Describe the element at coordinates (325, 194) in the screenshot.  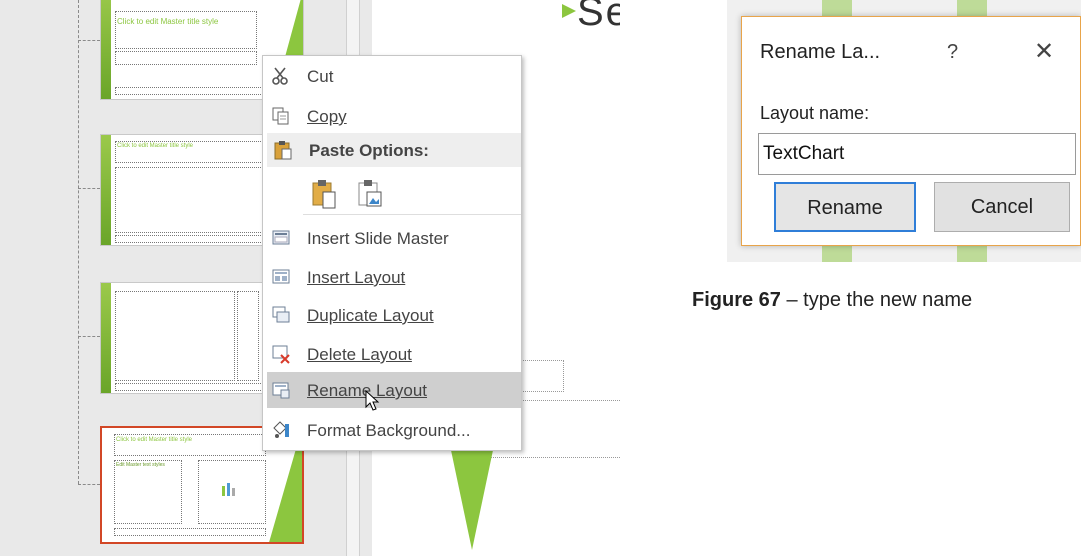
I see `paste-keep-formatting-icon` at that location.